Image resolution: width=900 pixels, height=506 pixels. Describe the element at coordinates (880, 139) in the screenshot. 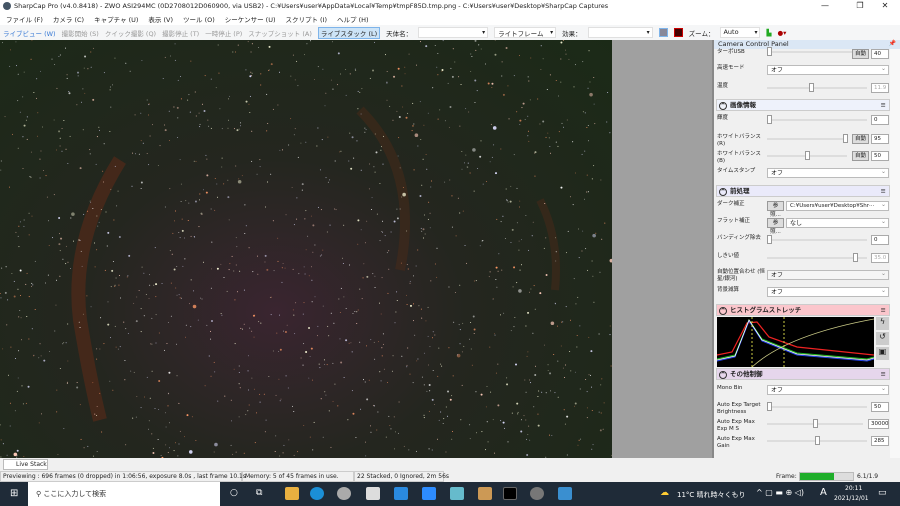

I see `wb-red-value: 95` at that location.